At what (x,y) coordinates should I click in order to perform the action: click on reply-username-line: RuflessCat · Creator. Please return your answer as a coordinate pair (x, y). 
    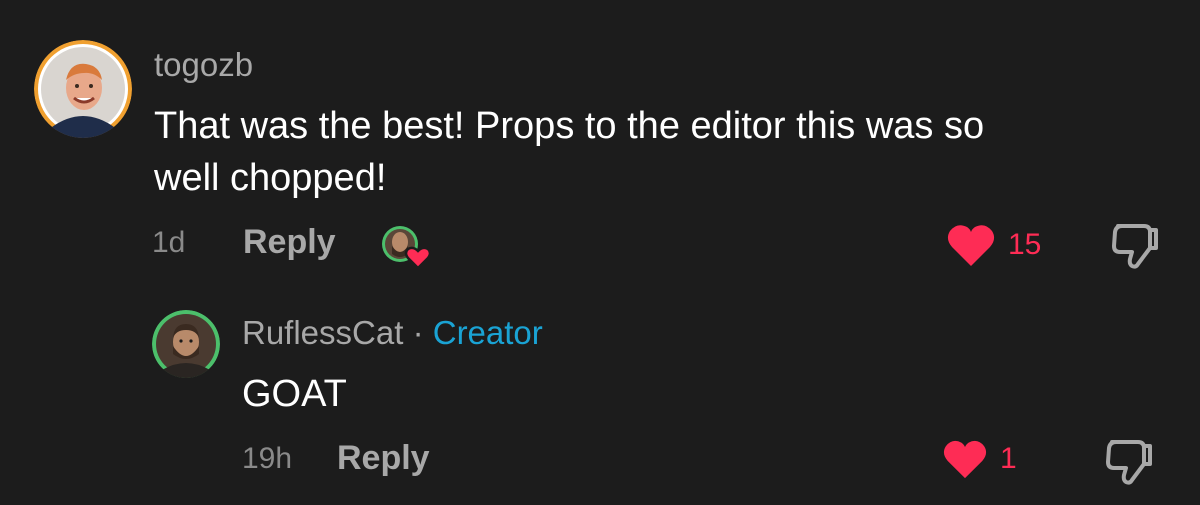
    Looking at the image, I should click on (392, 332).